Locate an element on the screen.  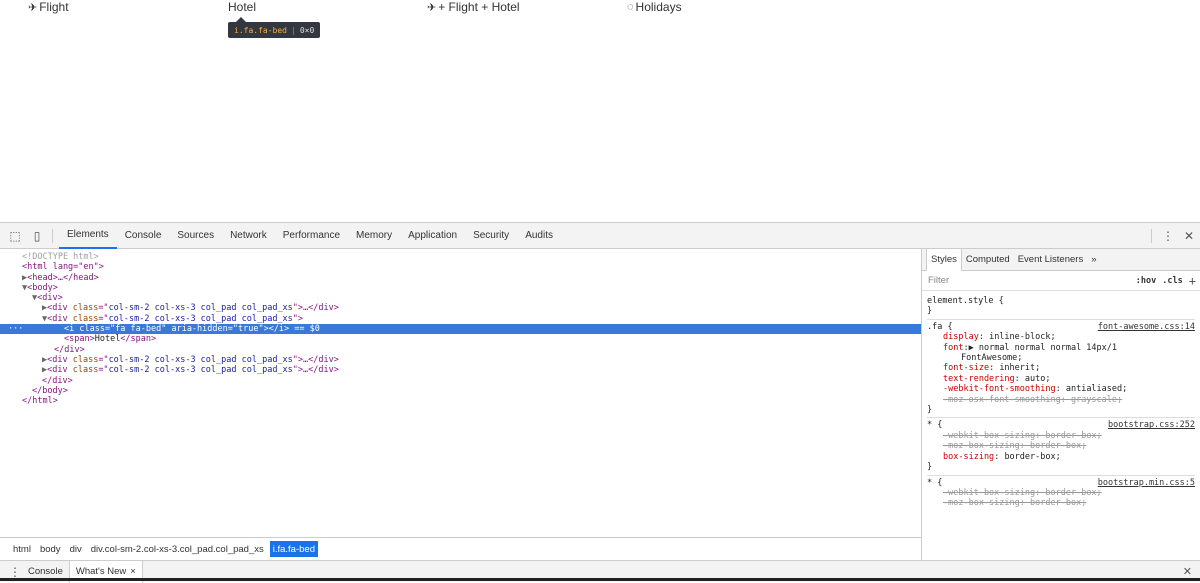
tooltip-selector: i.fa.fa-bed is located at coordinates (260, 30).